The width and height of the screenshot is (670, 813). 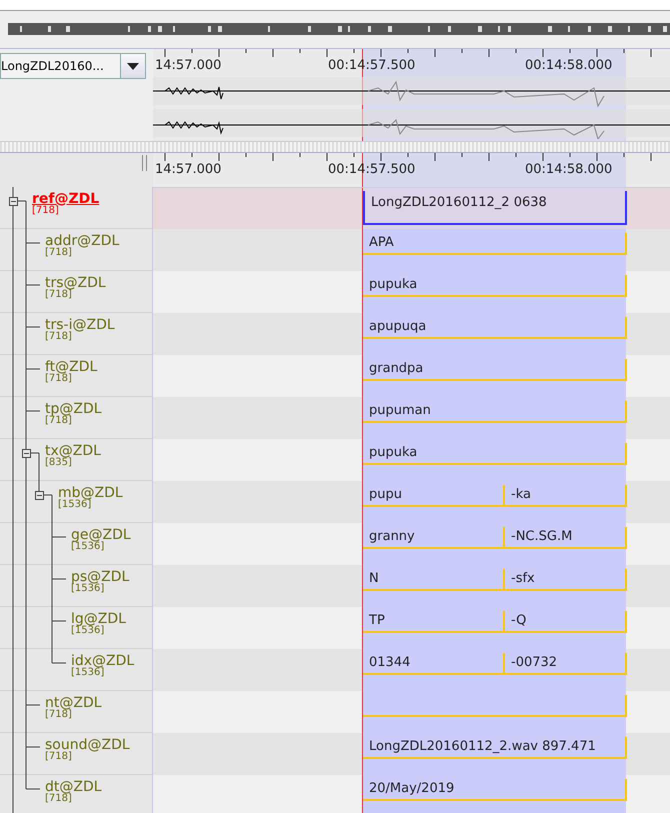 I want to click on annotation: N, so click(x=434, y=580).